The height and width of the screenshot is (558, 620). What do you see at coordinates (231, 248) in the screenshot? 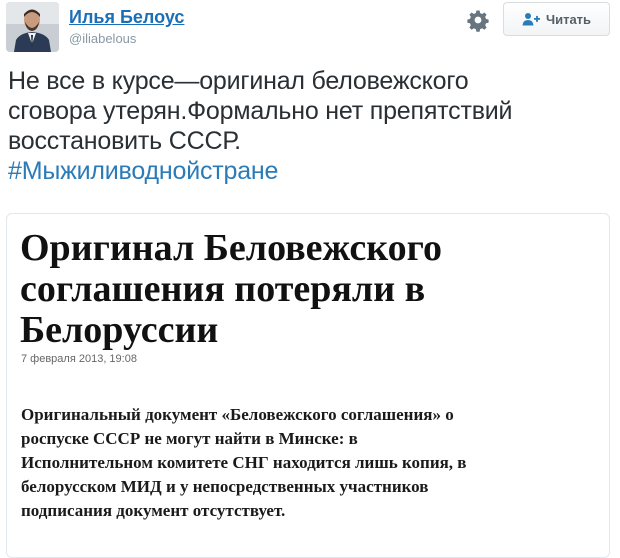
I see `article-title-line: Оригинал Беловежского` at bounding box center [231, 248].